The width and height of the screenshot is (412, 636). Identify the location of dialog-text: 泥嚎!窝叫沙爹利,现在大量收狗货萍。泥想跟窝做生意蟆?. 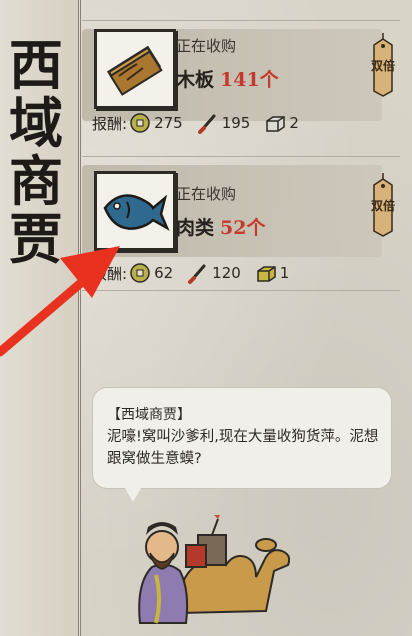
(243, 448).